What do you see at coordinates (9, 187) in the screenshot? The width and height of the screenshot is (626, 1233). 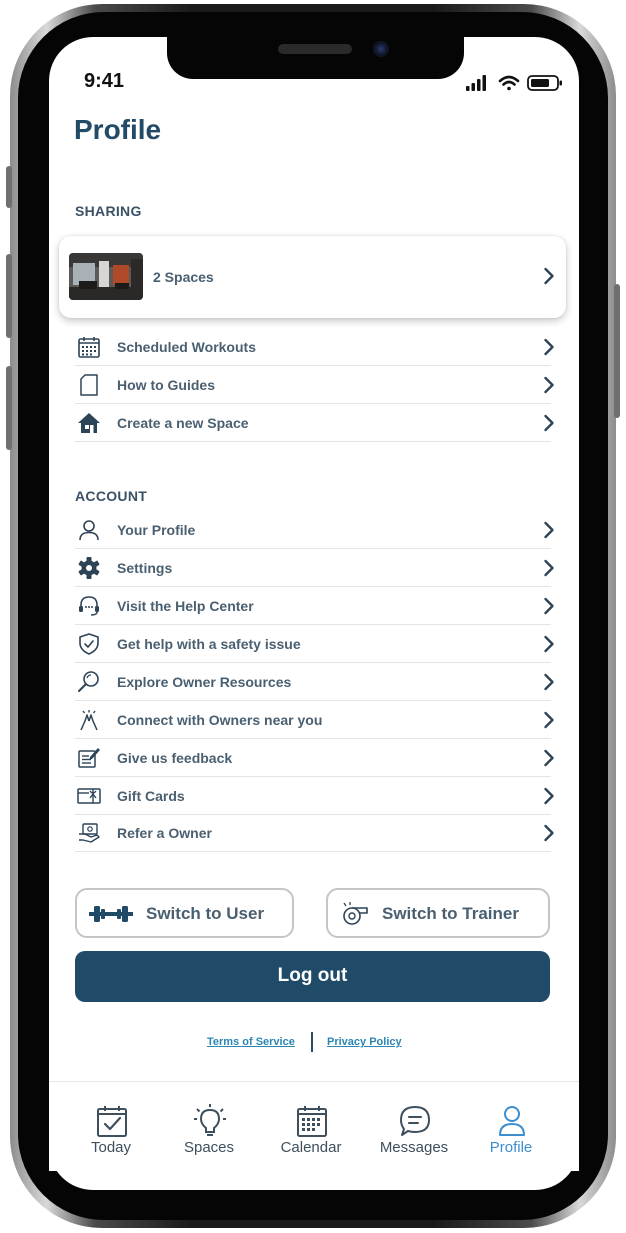 I see `phone-side-button` at bounding box center [9, 187].